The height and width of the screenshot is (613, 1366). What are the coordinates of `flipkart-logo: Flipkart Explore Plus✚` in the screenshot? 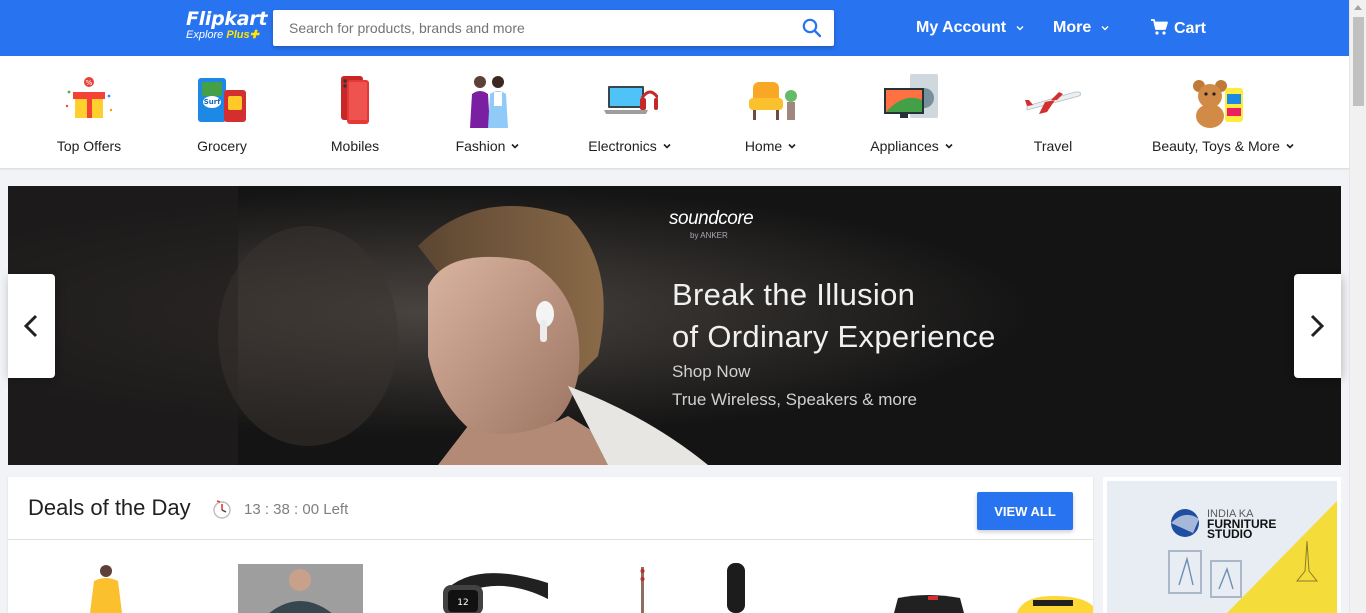 It's located at (226, 25).